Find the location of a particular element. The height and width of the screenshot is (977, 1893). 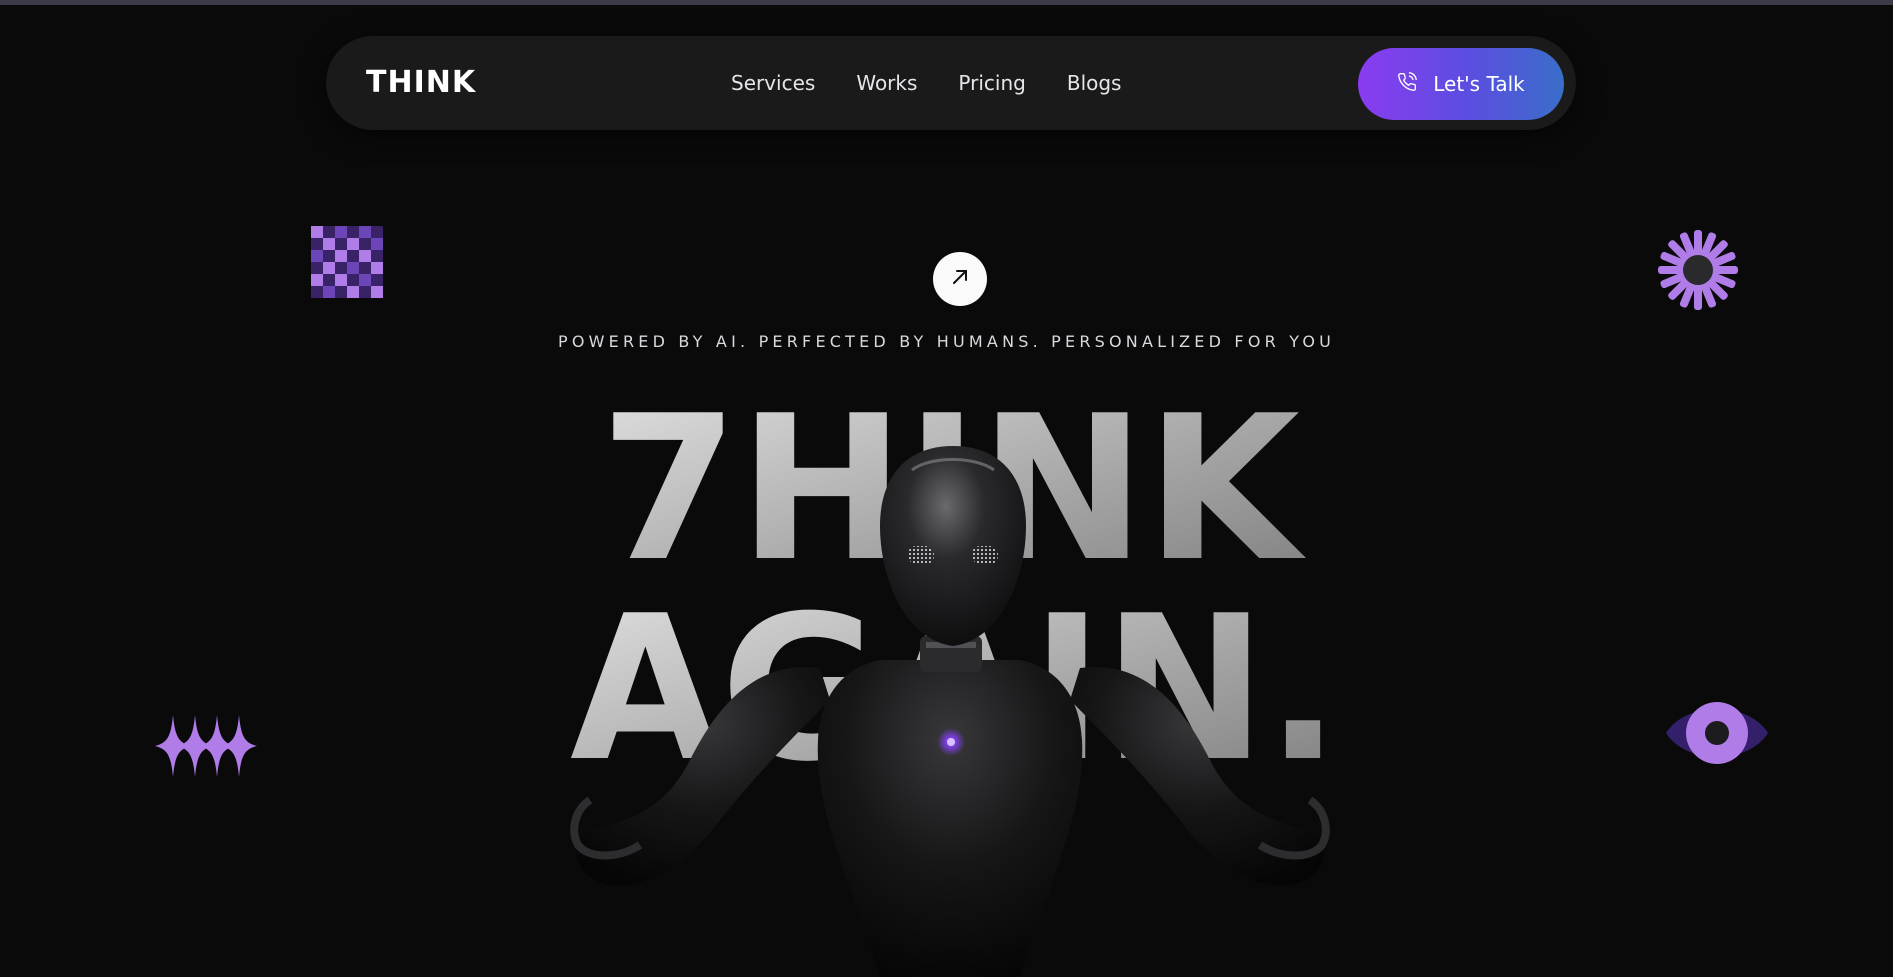

lets-talk-button: Let's Talk is located at coordinates (1461, 84).